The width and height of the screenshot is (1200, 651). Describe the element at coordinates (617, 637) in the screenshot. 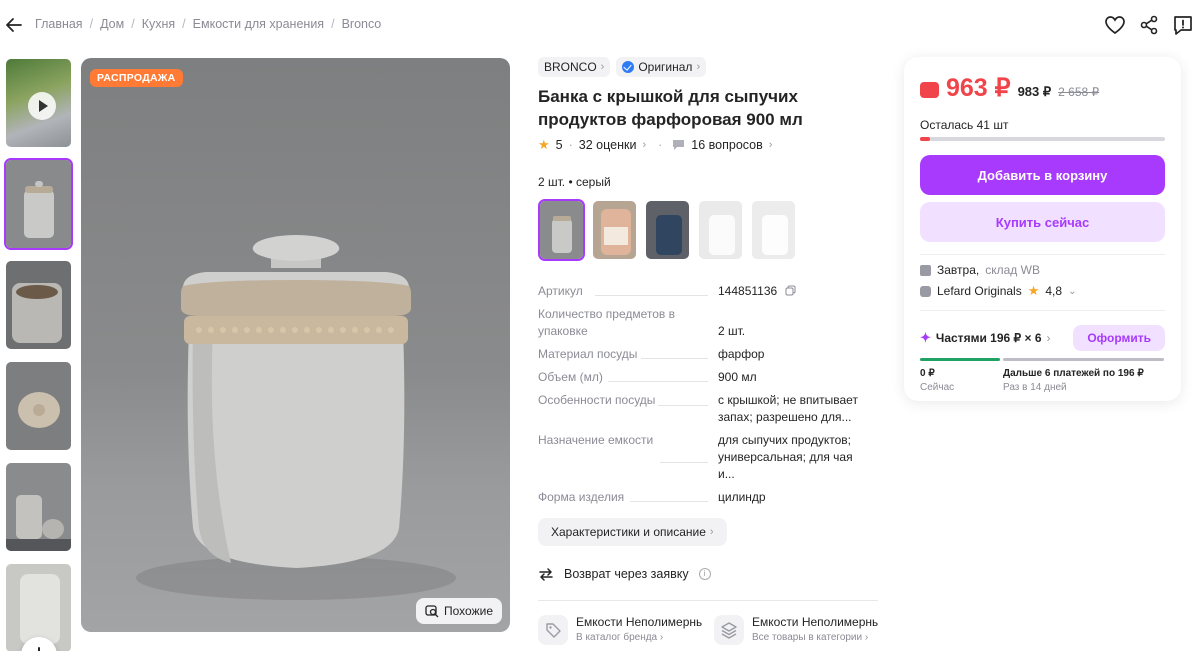

I see `category-sub-text: В каталог бренда` at that location.